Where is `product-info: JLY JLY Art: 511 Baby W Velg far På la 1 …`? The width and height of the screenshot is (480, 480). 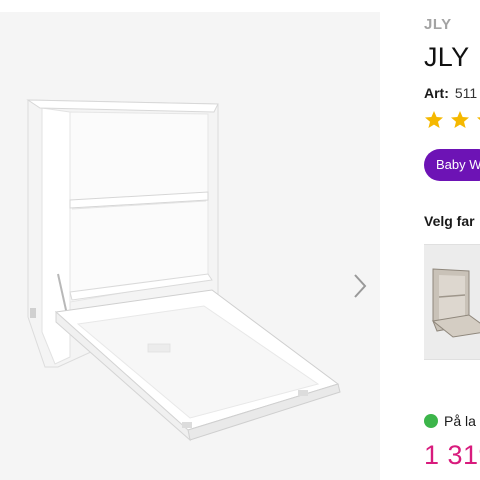
product-info: JLY JLY Art: 511 Baby W Velg far På la 1 … is located at coordinates (452, 240).